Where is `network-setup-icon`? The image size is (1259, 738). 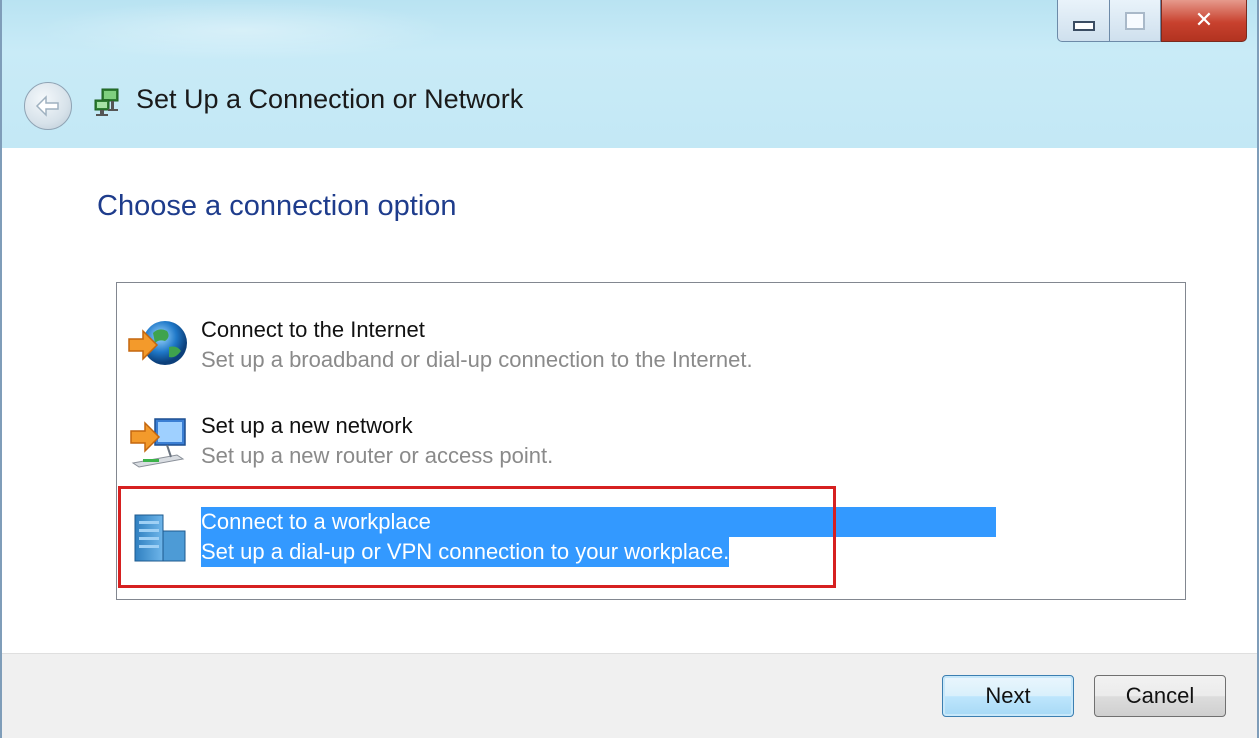 network-setup-icon is located at coordinates (106, 102).